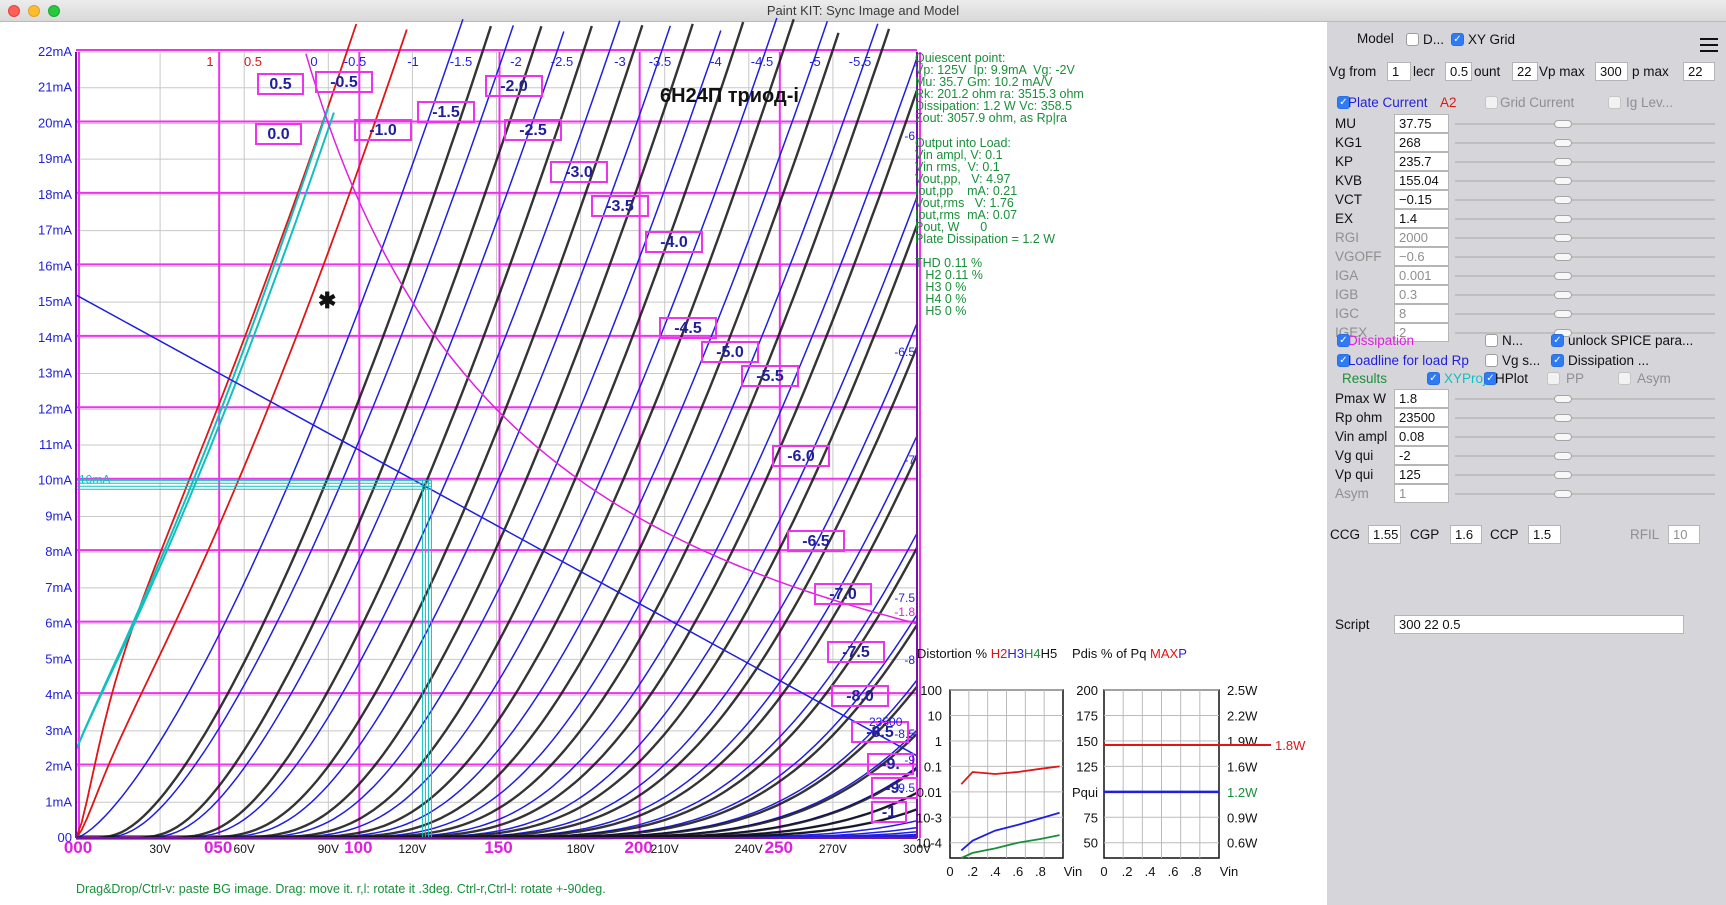 This screenshot has width=1726, height=905. Describe the element at coordinates (1421, 455) in the screenshot. I see `result-input: -2` at that location.